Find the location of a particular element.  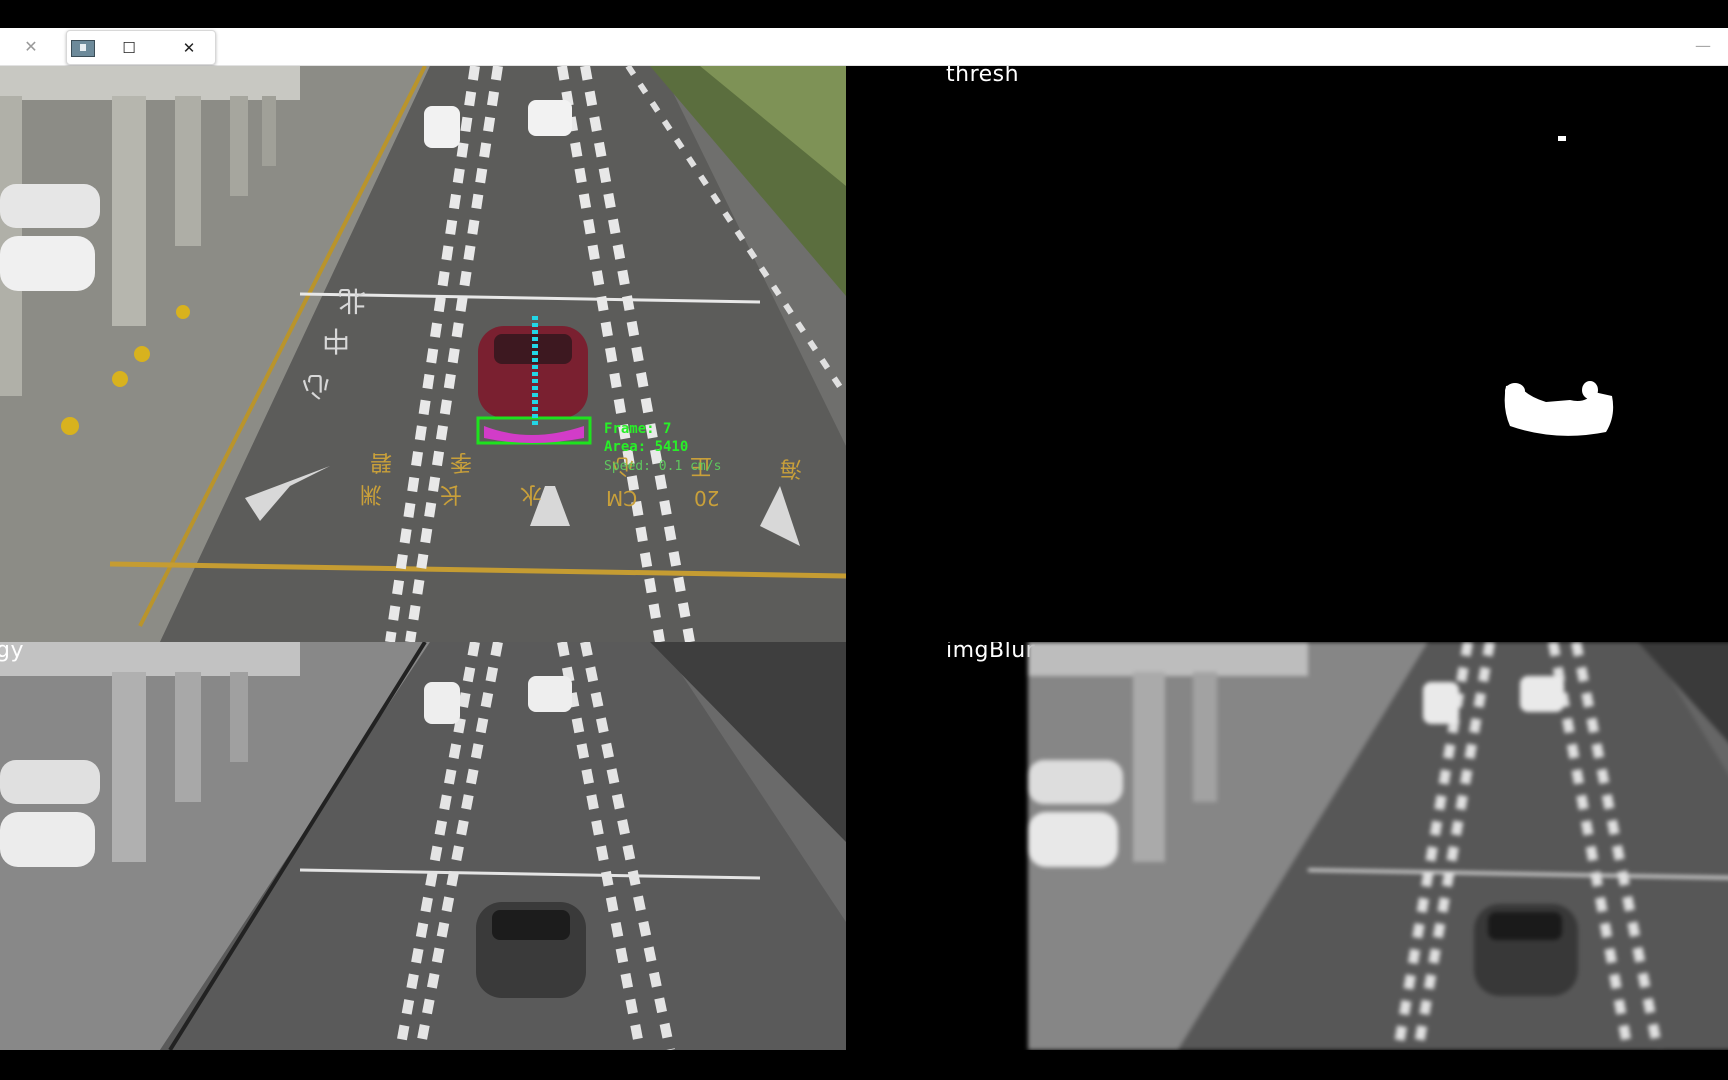

road-char: 20 is located at coordinates (707, 498).